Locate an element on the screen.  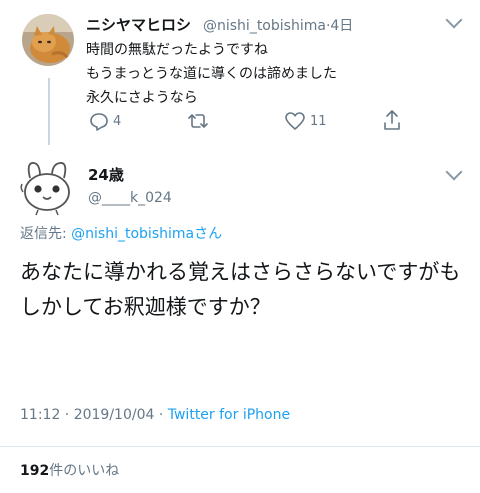
reply-to-line: 返信先: @nishi_tobishimaさん is located at coordinates (121, 233).